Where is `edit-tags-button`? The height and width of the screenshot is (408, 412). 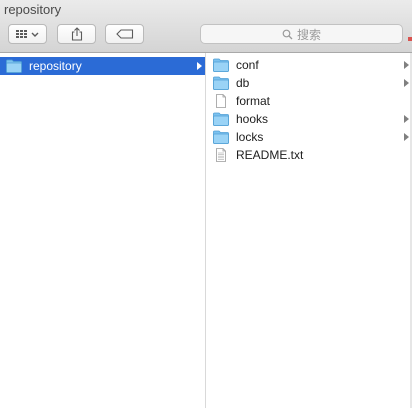
edit-tags-button is located at coordinates (124, 34).